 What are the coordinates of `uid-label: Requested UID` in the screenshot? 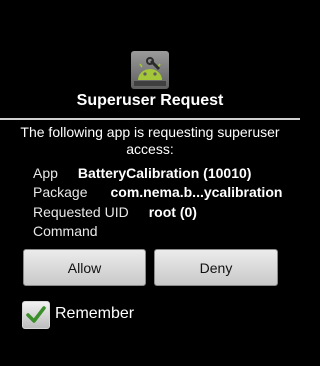 It's located at (81, 211).